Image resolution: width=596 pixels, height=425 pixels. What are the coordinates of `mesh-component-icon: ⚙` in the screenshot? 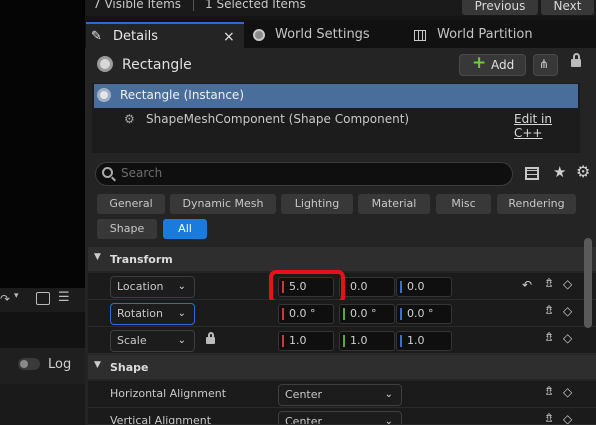 It's located at (129, 119).